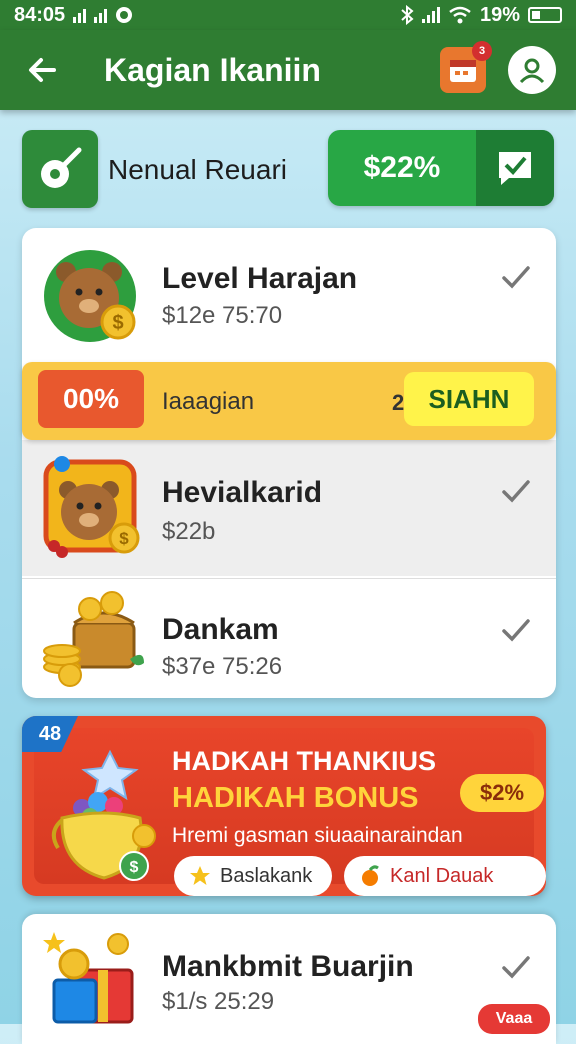 The image size is (576, 1044). I want to click on user-icon, so click(532, 71).